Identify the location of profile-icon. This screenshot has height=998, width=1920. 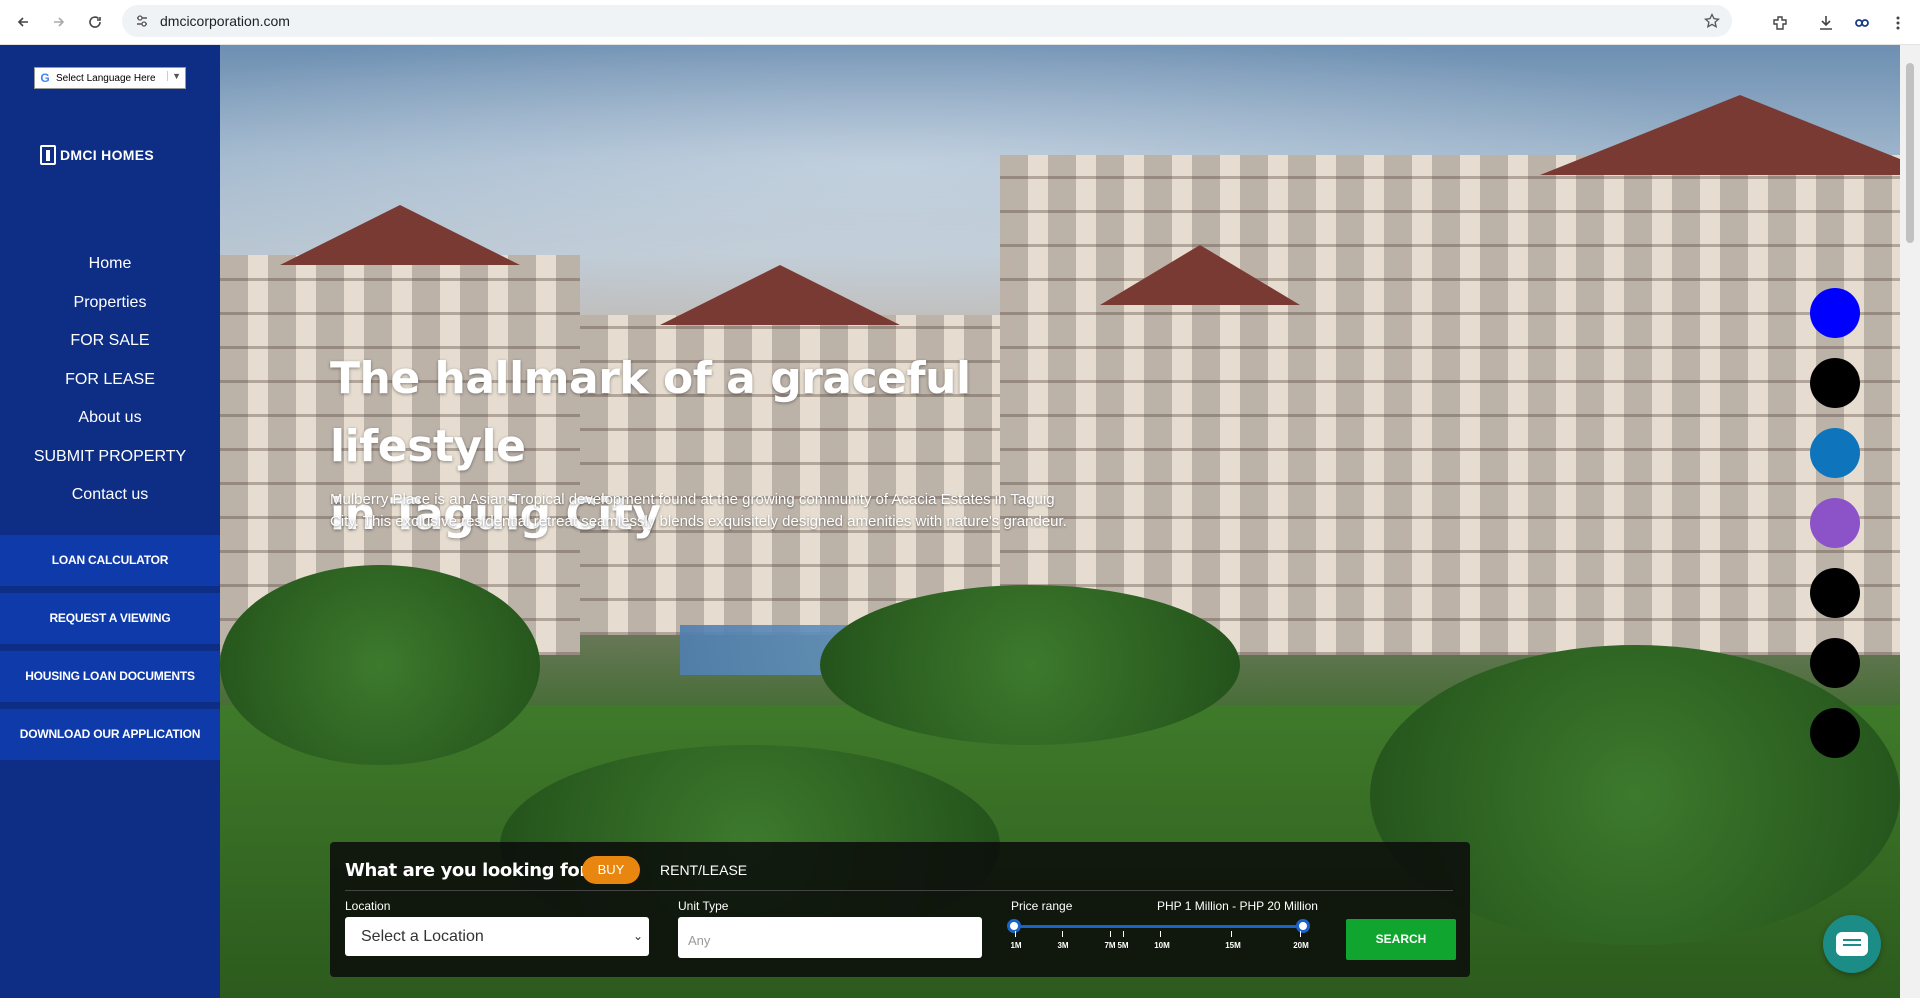
(1862, 23).